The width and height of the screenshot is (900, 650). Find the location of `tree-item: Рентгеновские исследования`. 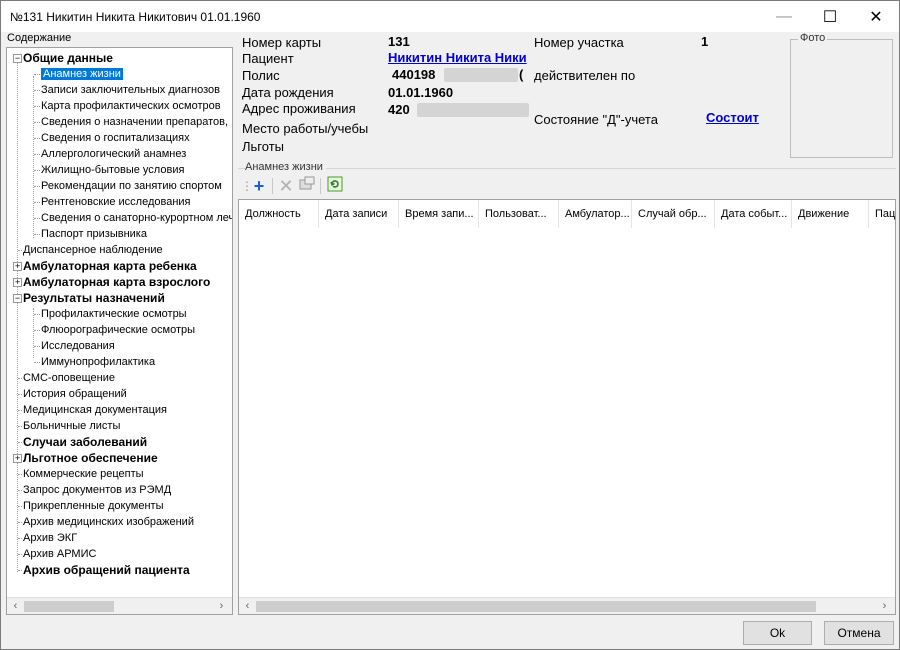

tree-item: Рентгеновские исследования is located at coordinates (116, 202).